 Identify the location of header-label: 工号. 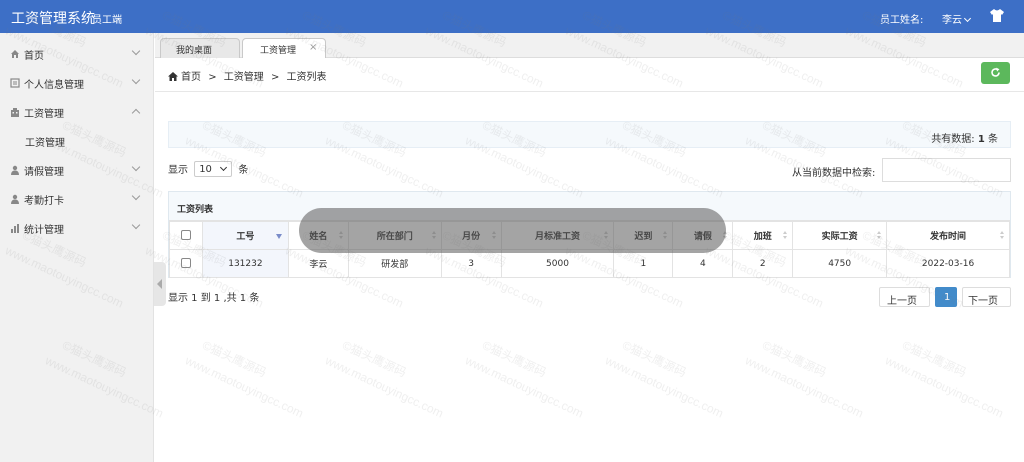
(245, 237).